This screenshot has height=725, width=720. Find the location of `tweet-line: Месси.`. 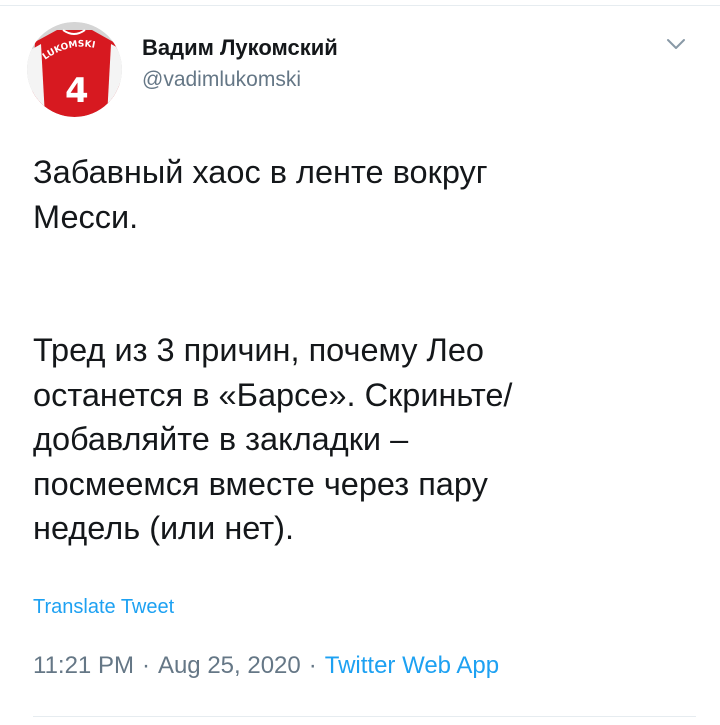

tweet-line: Месси. is located at coordinates (86, 216).